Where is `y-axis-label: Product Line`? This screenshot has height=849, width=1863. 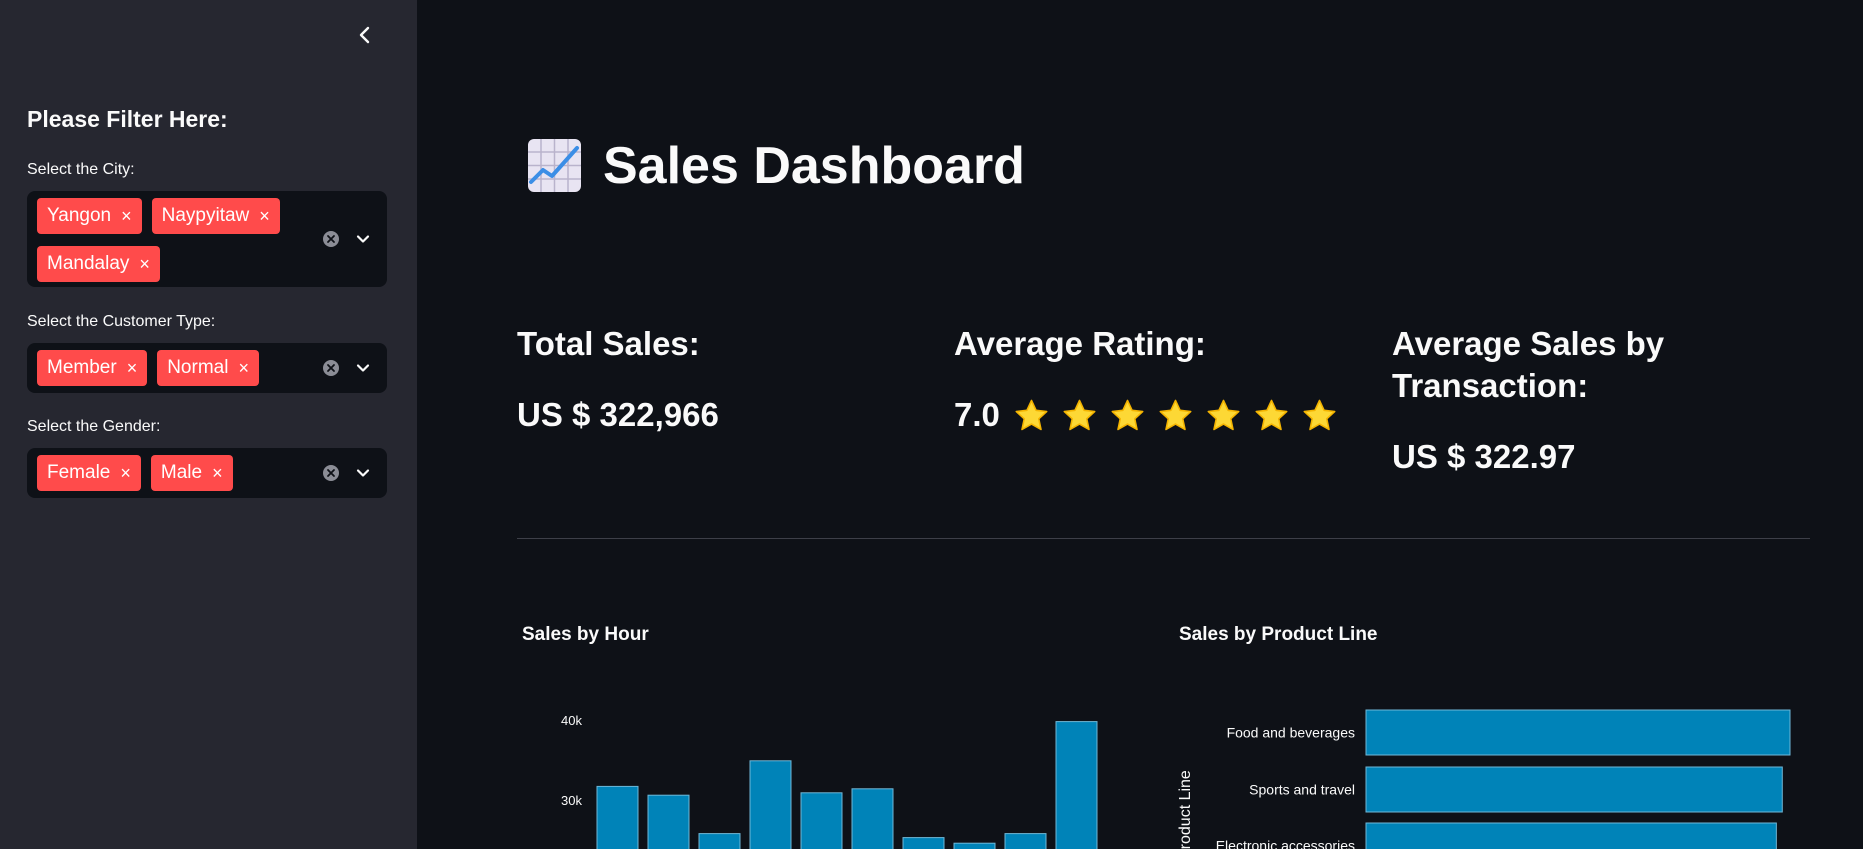
y-axis-label: Product Line is located at coordinates (1185, 809).